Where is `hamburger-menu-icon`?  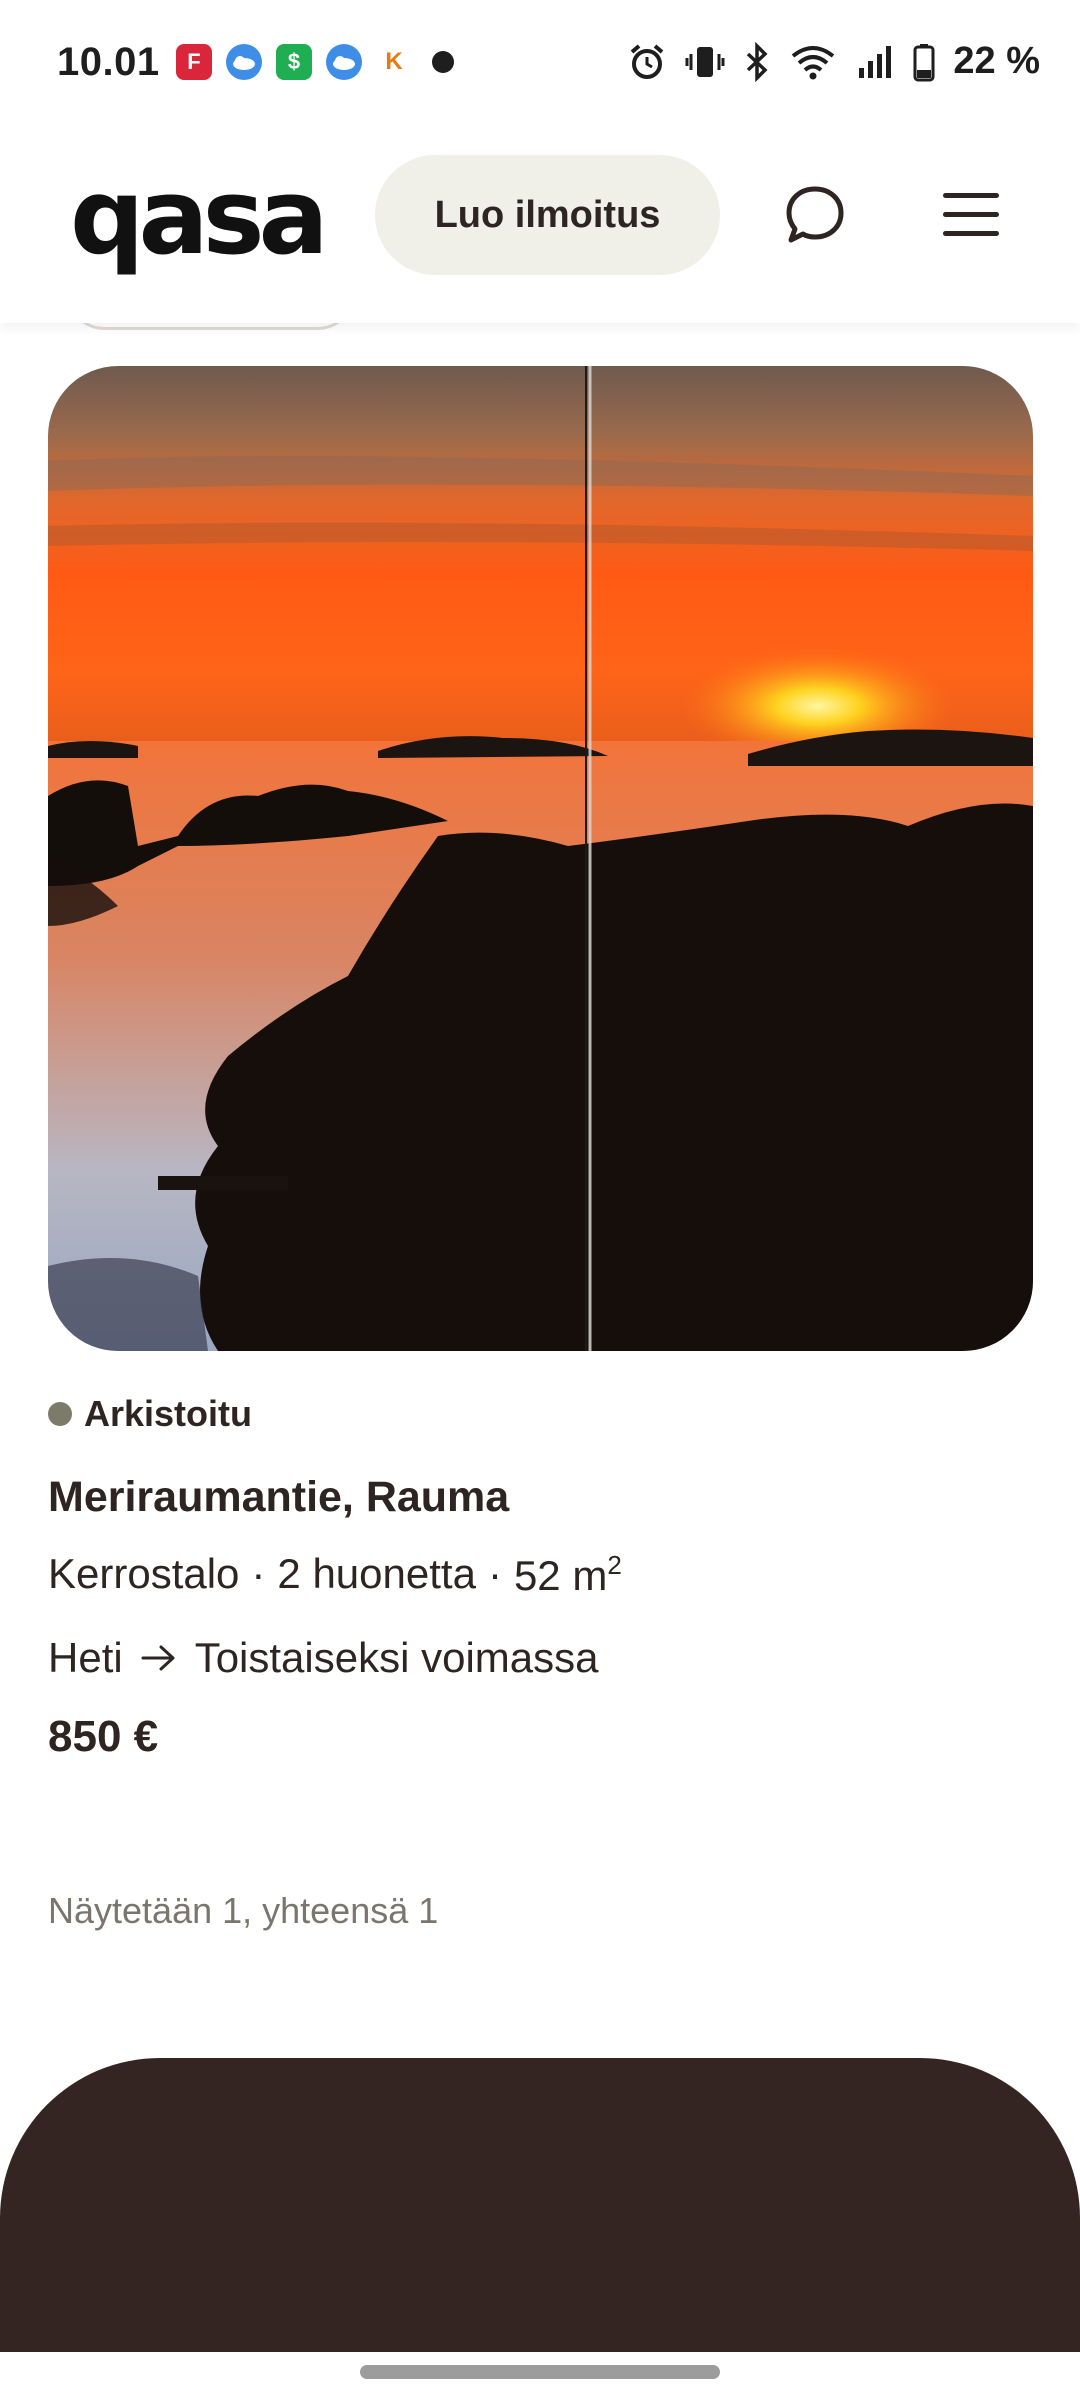
hamburger-menu-icon is located at coordinates (971, 215).